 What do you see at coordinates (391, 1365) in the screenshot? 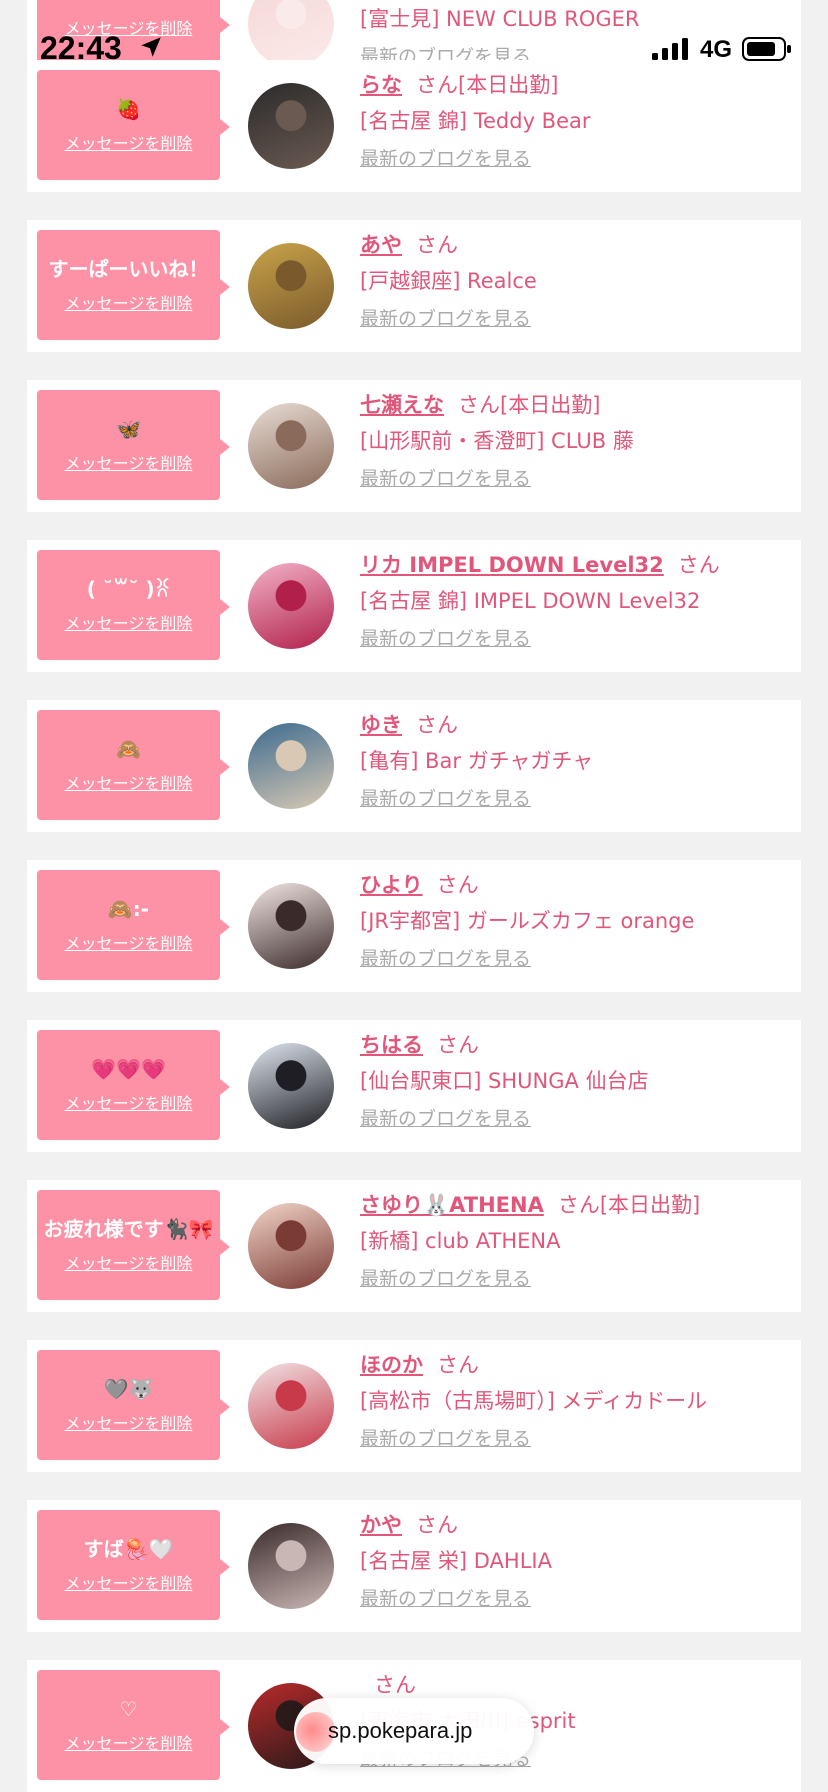
I see `cast-name-link: ほのか` at bounding box center [391, 1365].